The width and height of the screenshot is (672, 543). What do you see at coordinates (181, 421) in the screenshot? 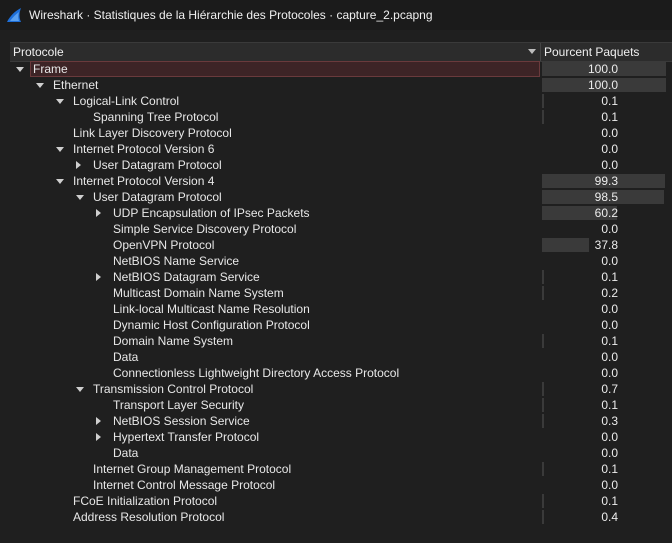
I see `protocol-name: NetBIOS Session Service` at bounding box center [181, 421].